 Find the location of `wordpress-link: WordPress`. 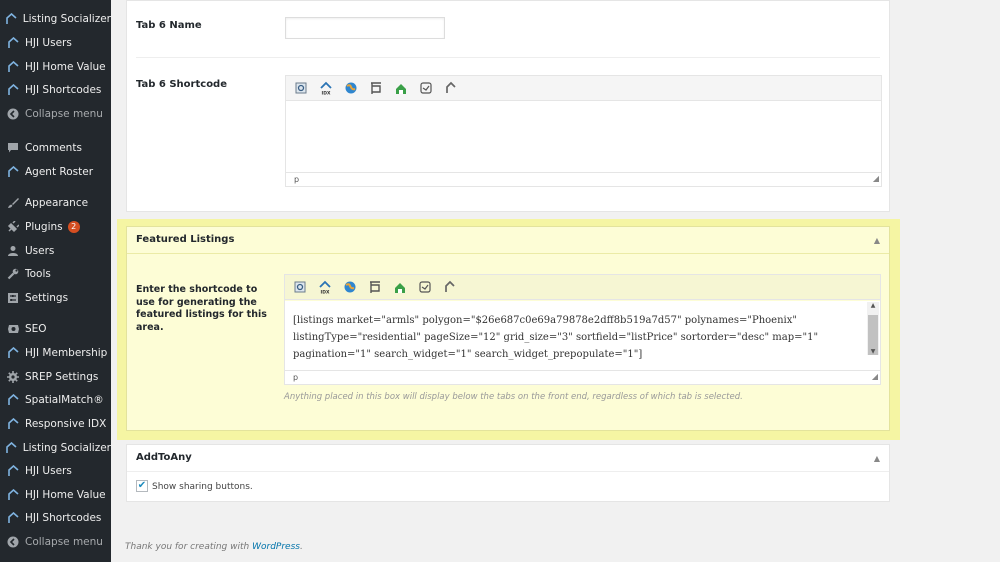

wordpress-link: WordPress is located at coordinates (276, 547).